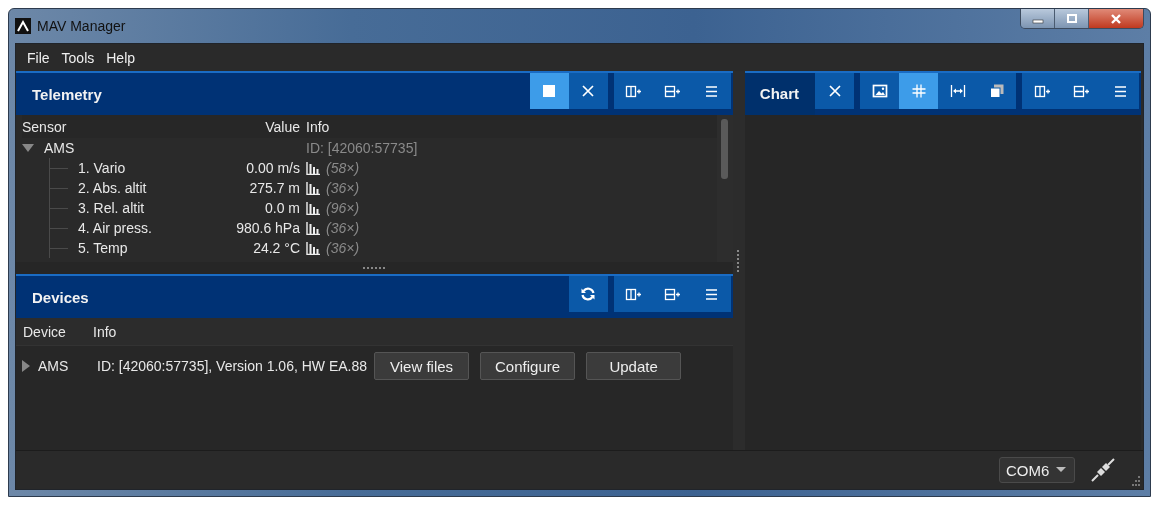  What do you see at coordinates (1038, 18) in the screenshot?
I see `minimize-button` at bounding box center [1038, 18].